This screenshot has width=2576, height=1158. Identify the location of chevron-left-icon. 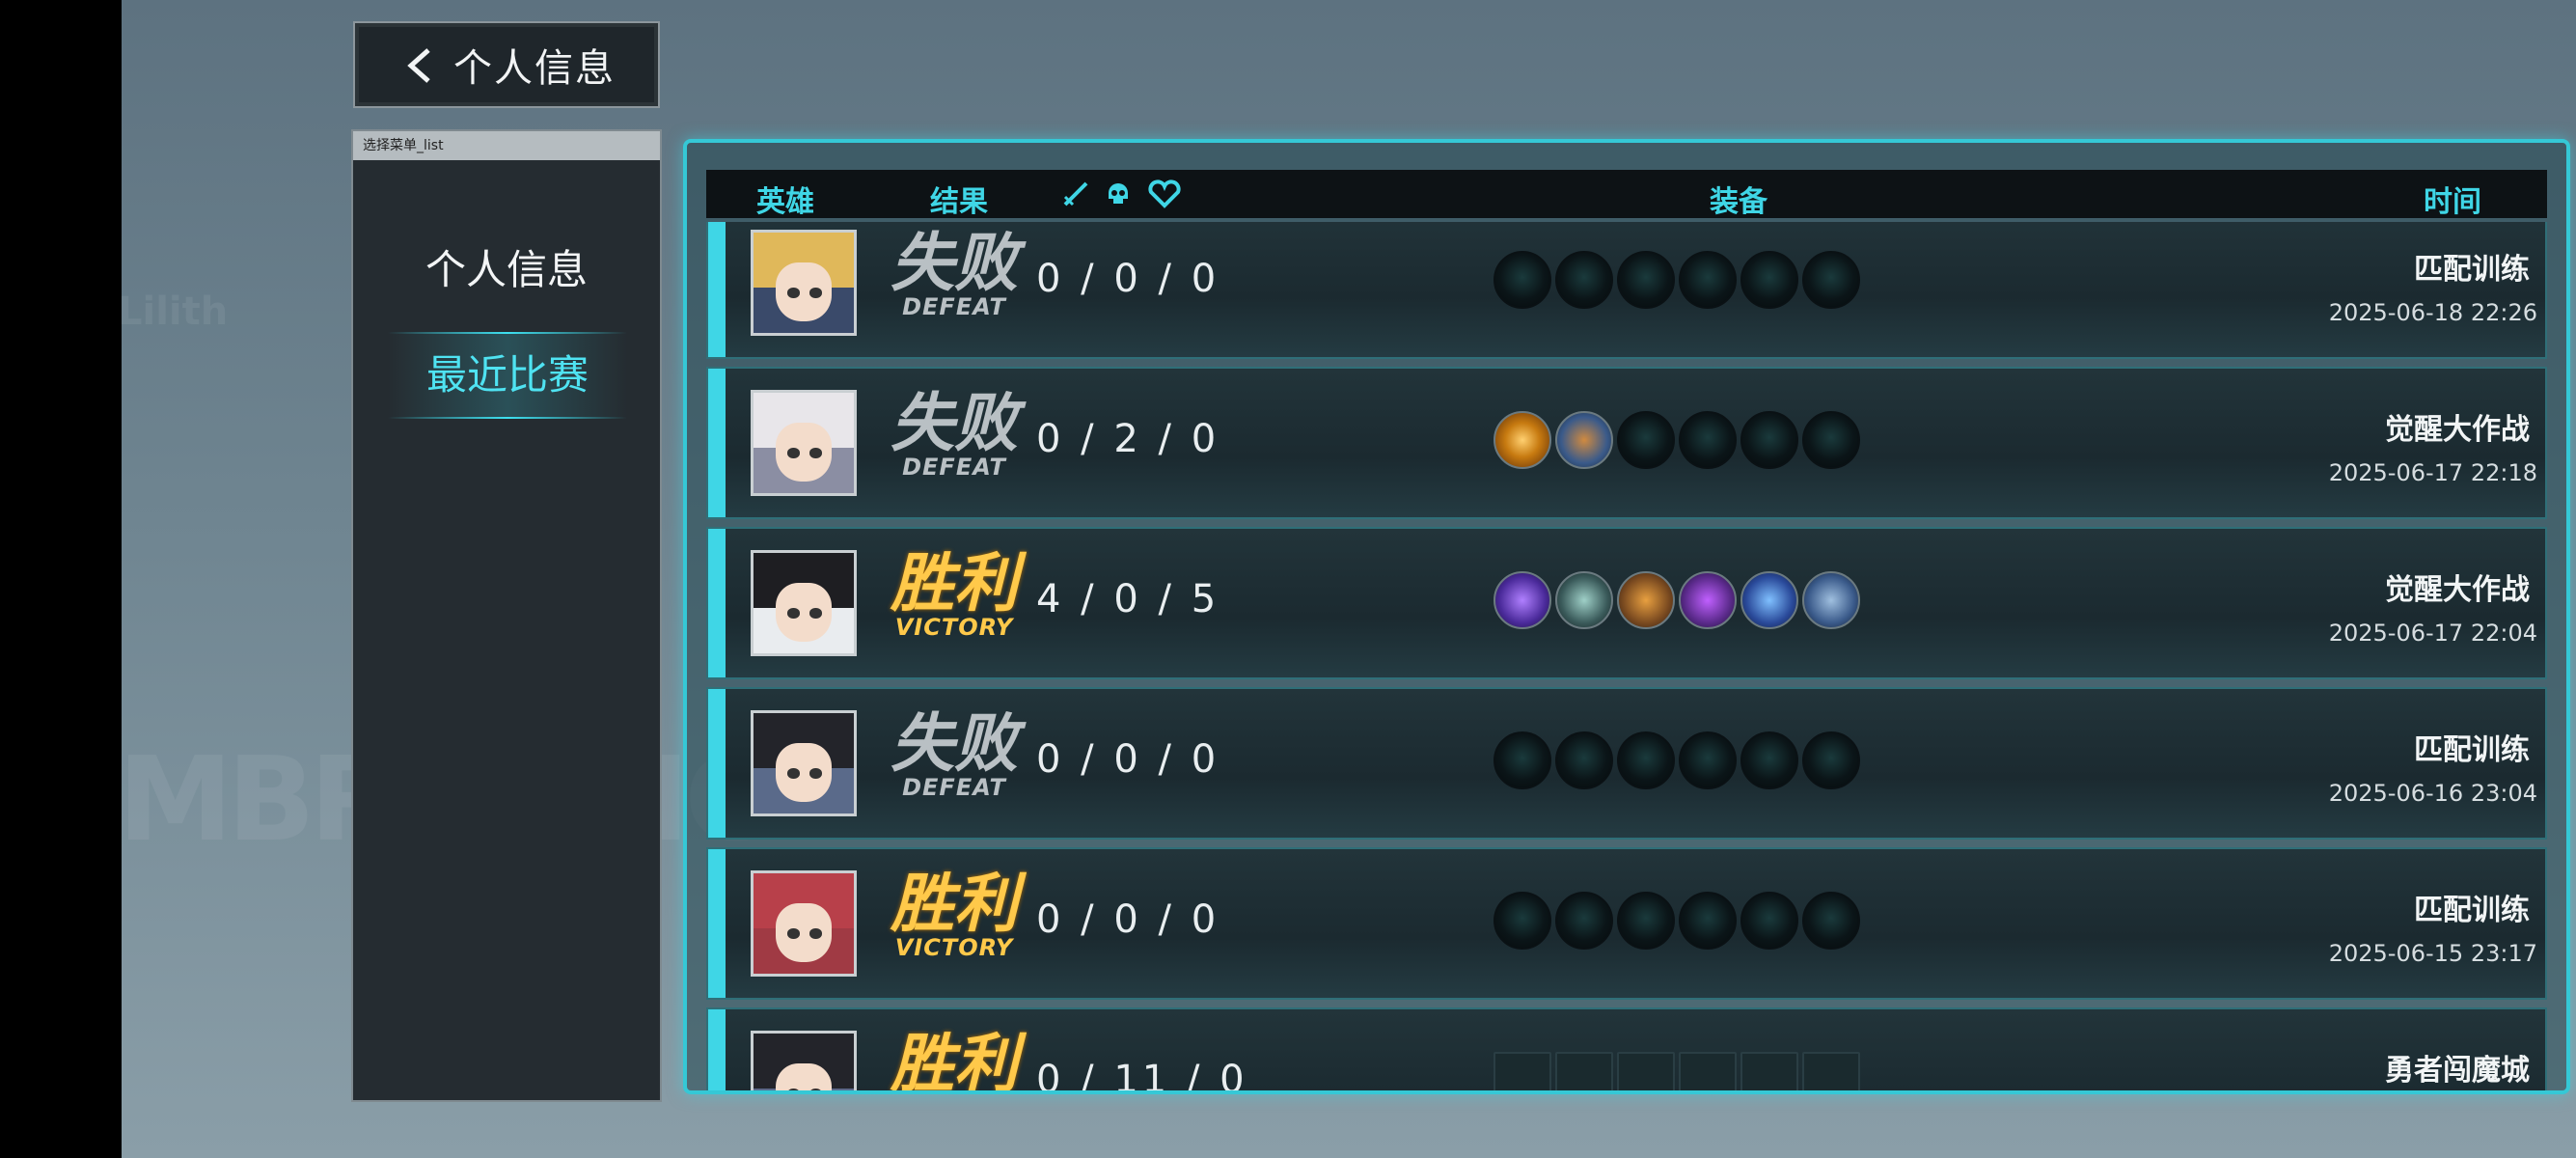
(418, 65).